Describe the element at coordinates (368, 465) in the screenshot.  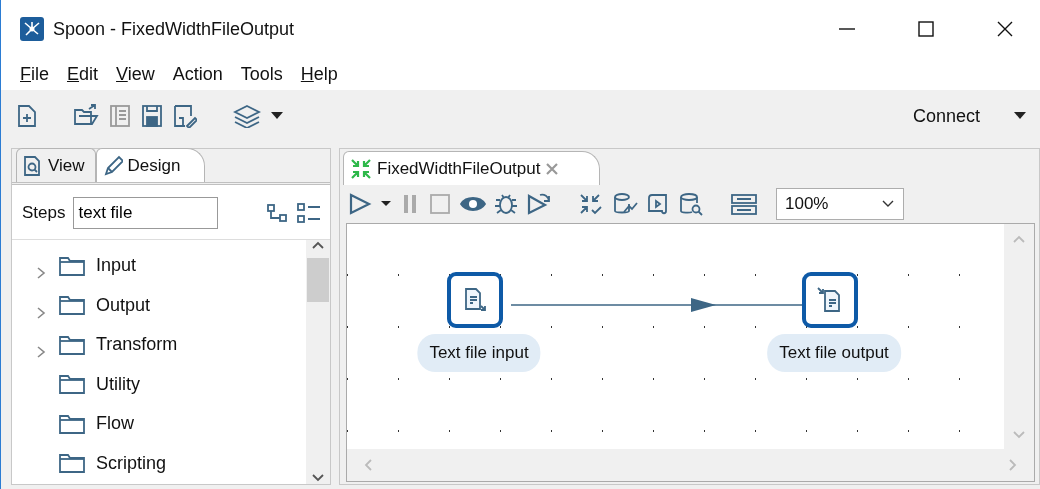
I see `scroll-left-icon` at that location.